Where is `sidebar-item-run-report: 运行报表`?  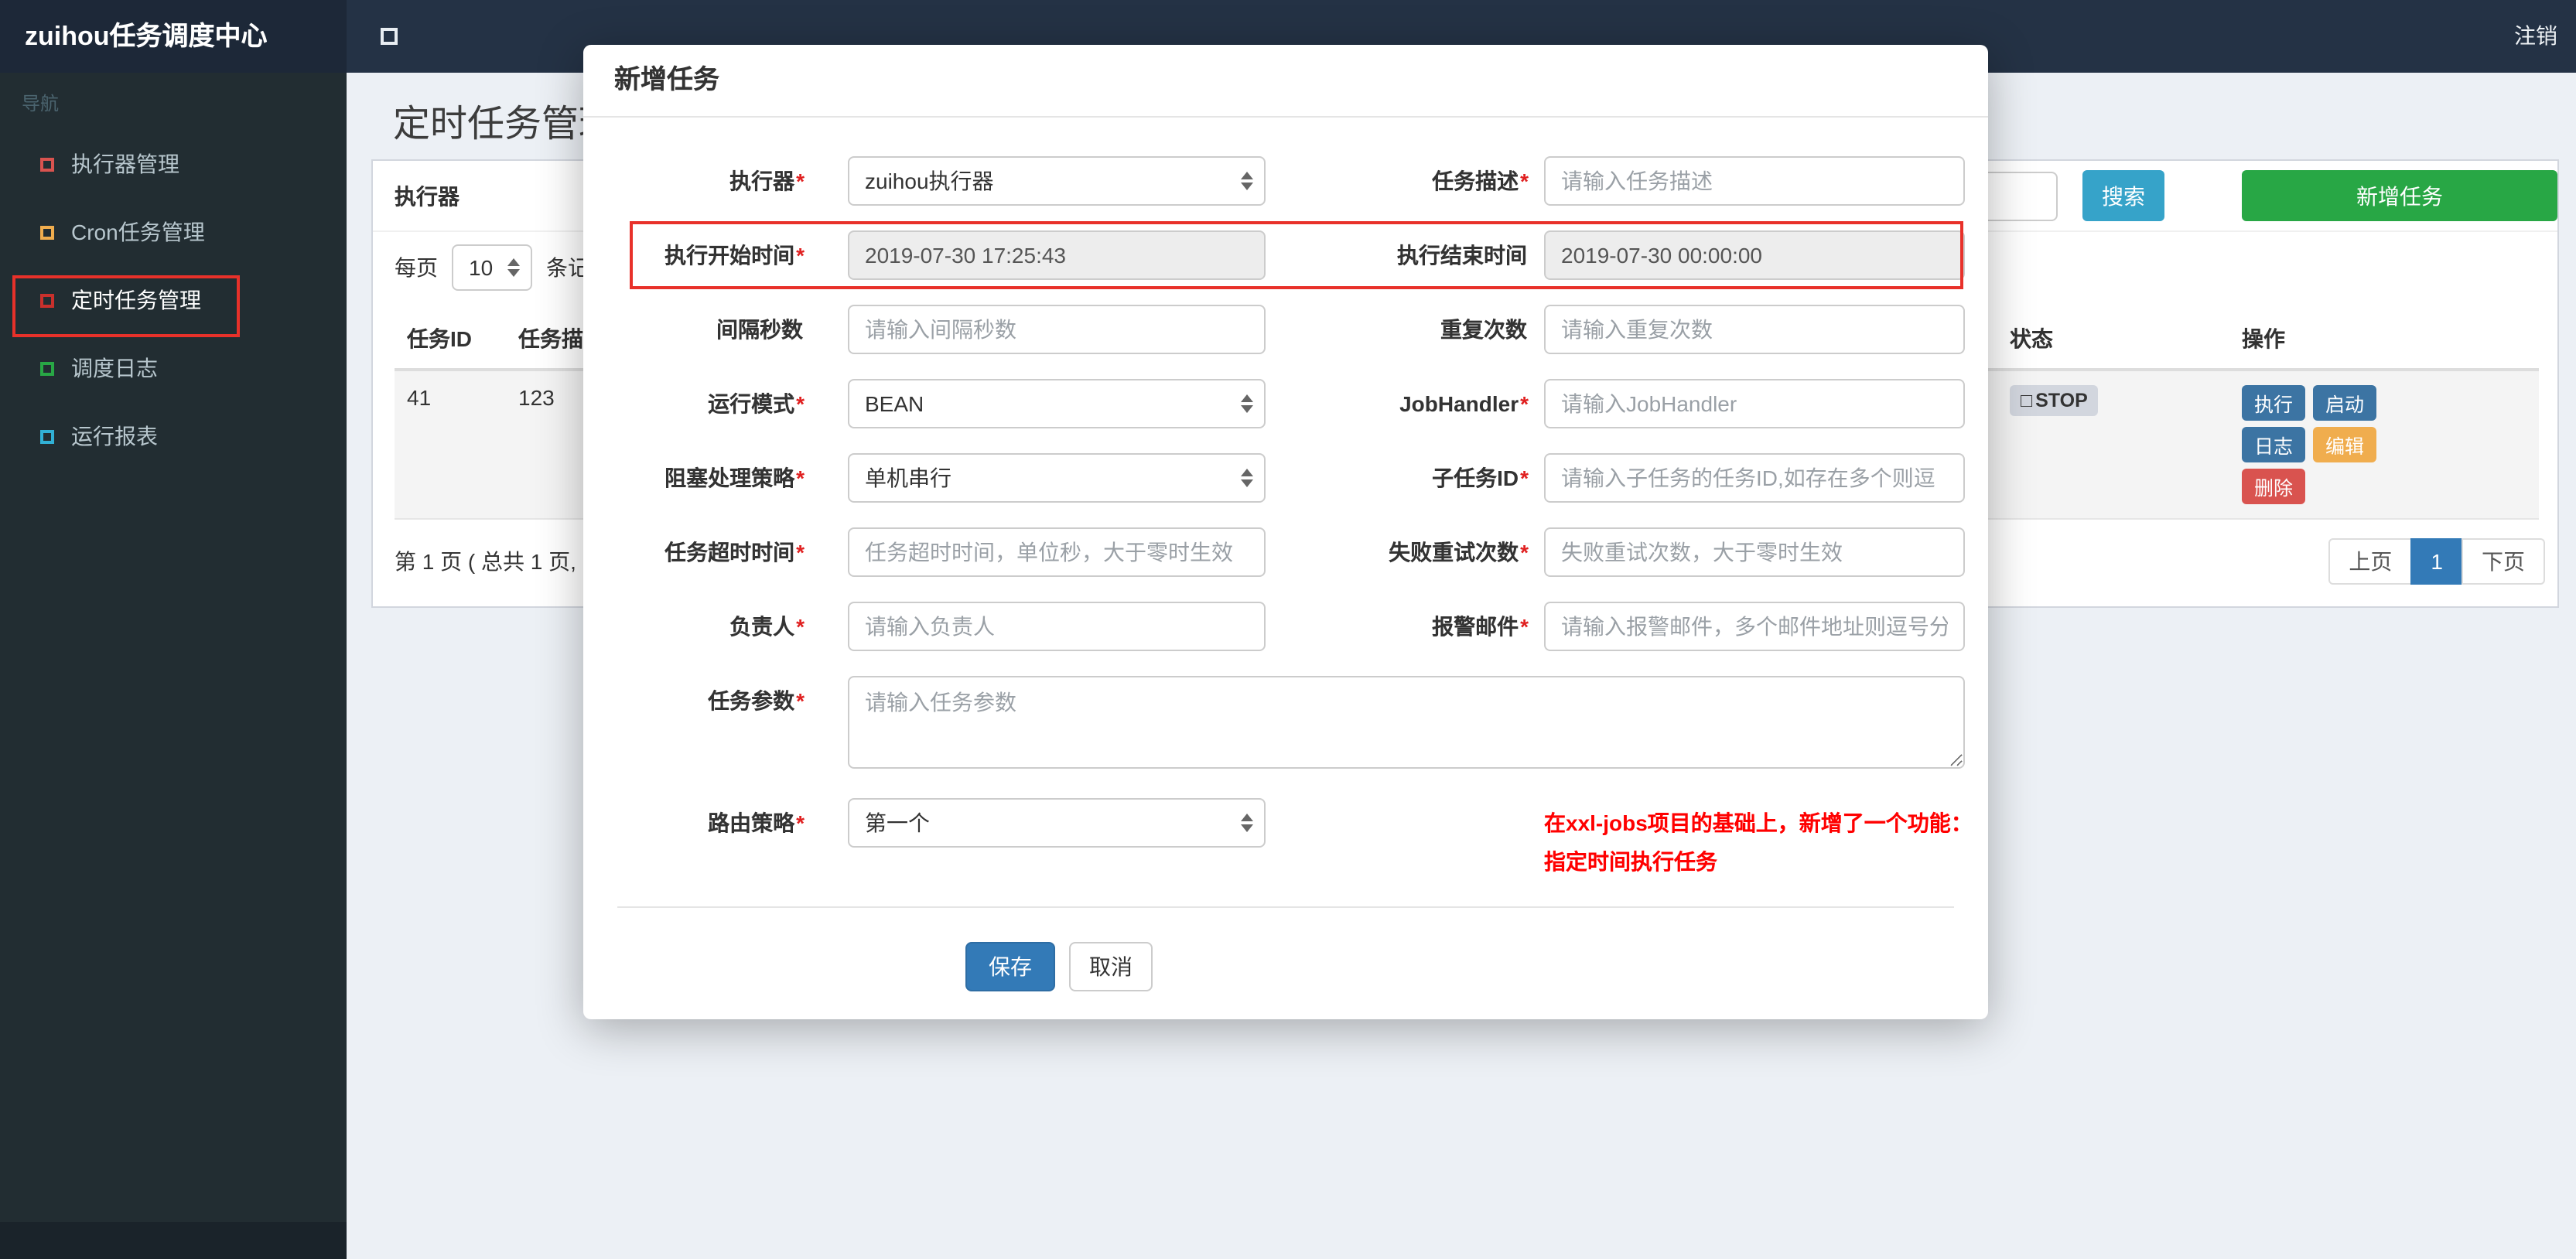 sidebar-item-run-report: 运行报表 is located at coordinates (173, 436).